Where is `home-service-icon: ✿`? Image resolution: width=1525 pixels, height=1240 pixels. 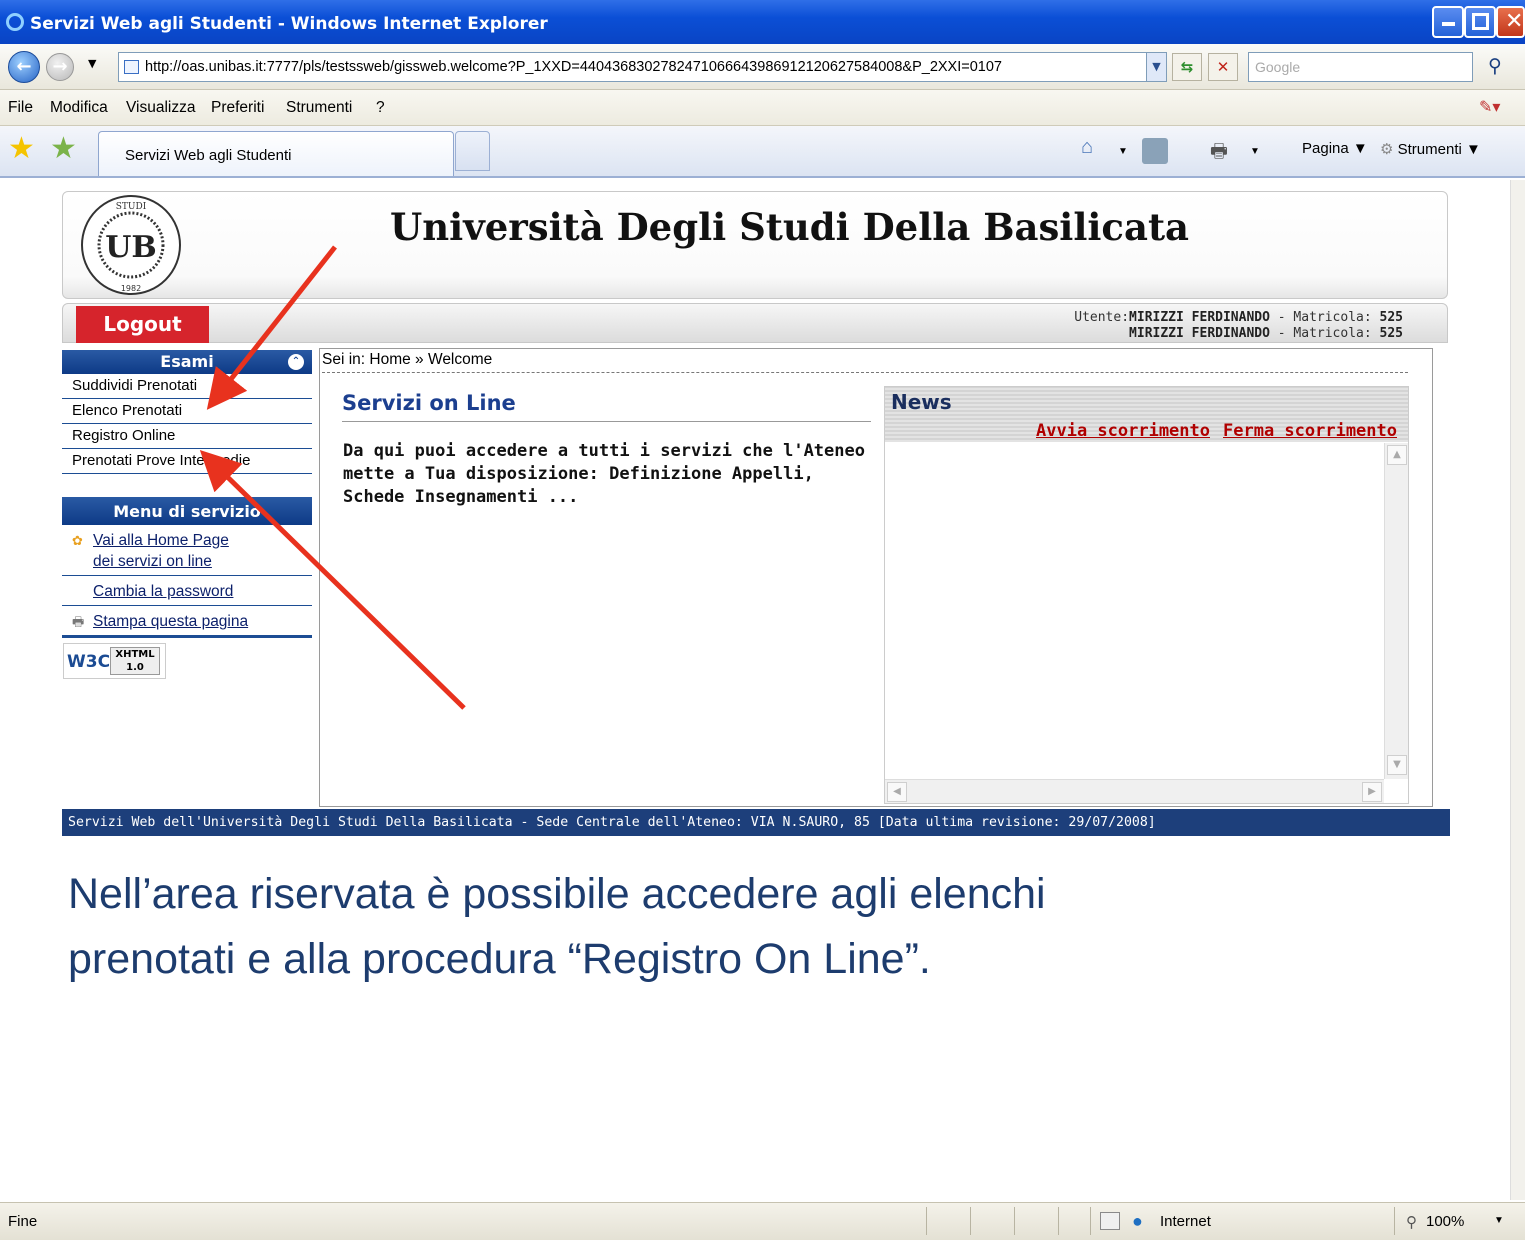
home-service-icon: ✿ is located at coordinates (77, 541).